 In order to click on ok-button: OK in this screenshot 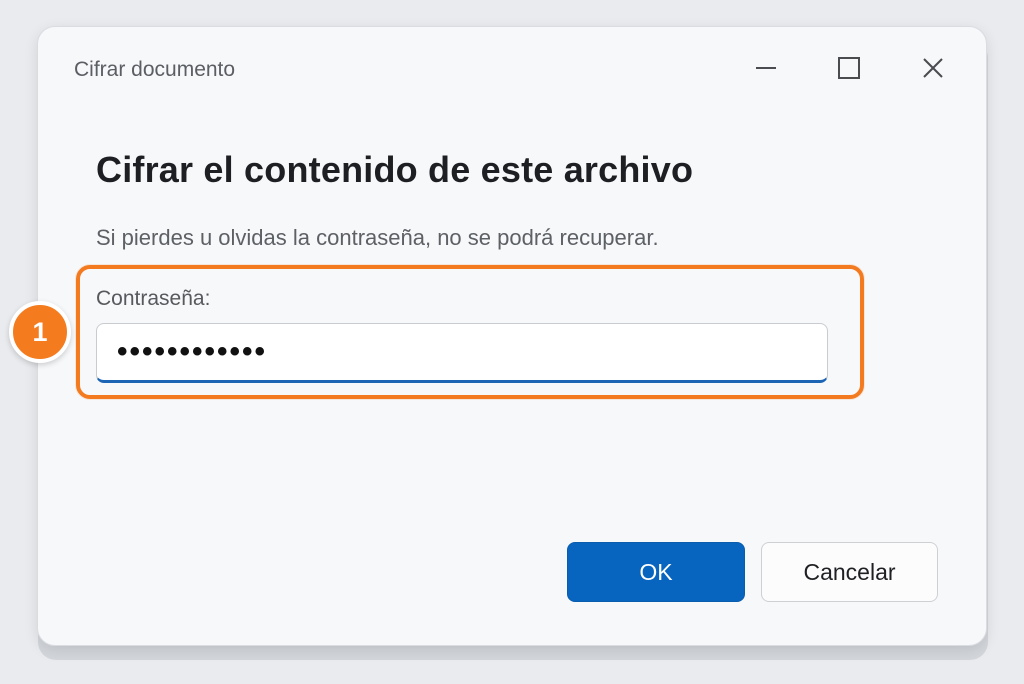, I will do `click(656, 572)`.